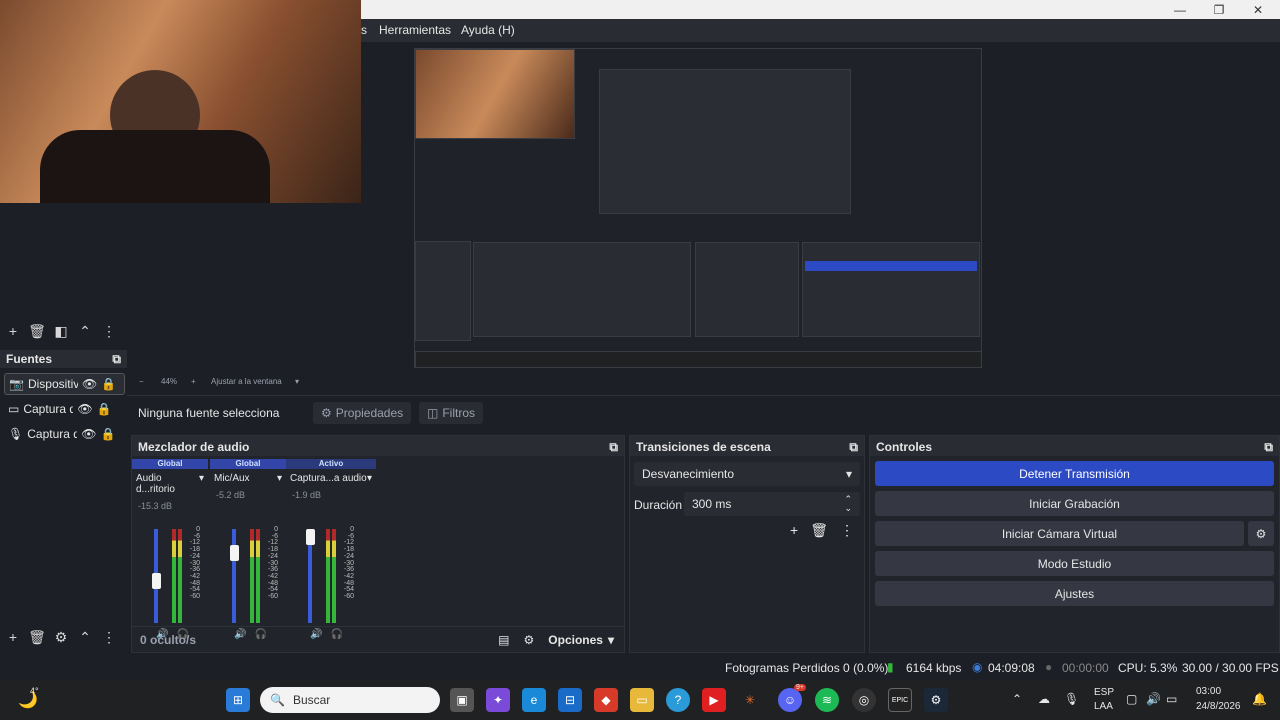  I want to click on studio-mode-button: Modo Estudio, so click(1074, 563).